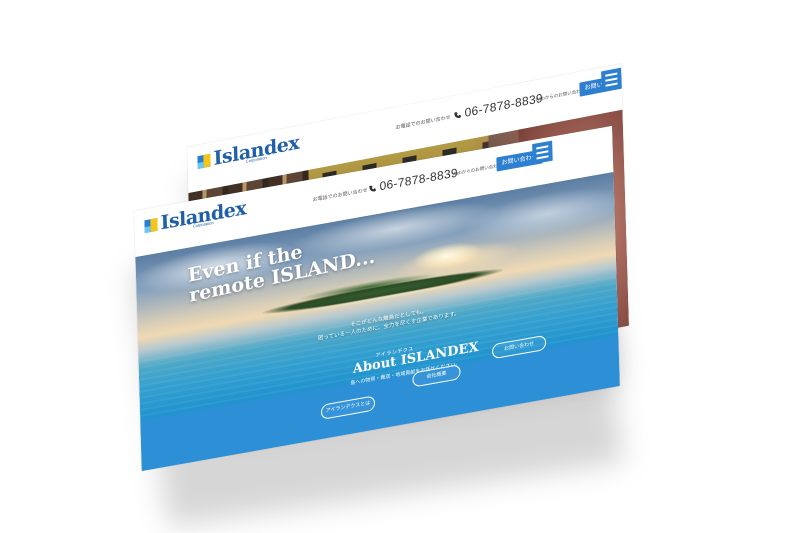 This screenshot has width=800, height=533. I want to click on back-logo: Islandex, so click(248, 152).